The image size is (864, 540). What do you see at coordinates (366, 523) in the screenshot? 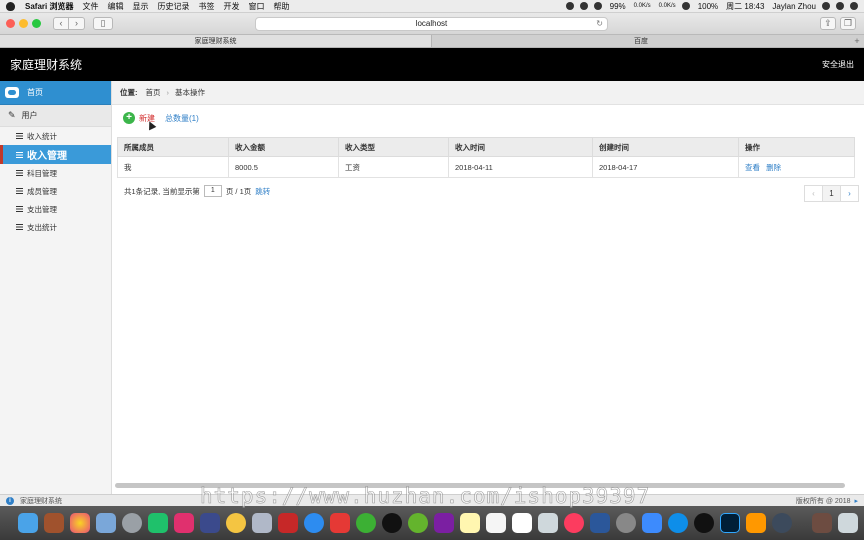
I see `wechat-icon` at bounding box center [366, 523].